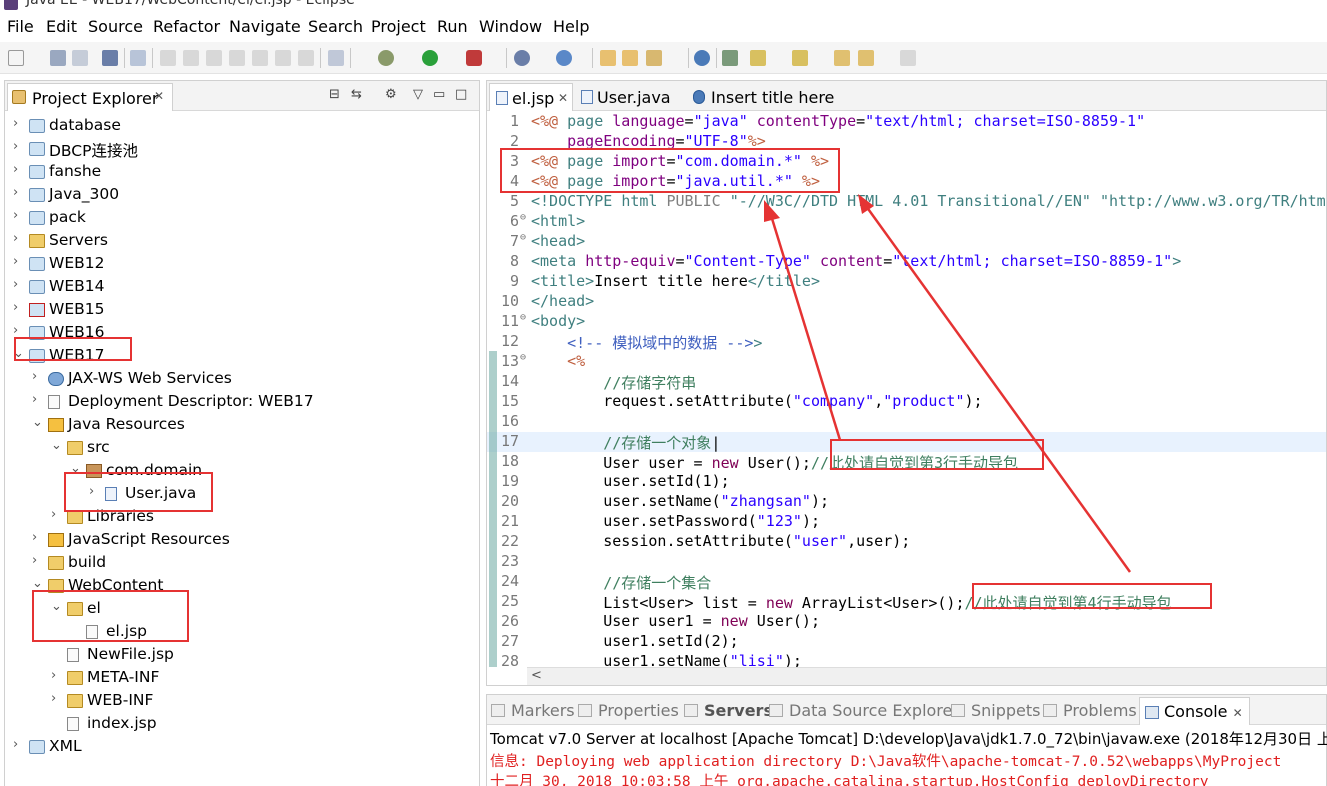 This screenshot has height=786, width=1327. Describe the element at coordinates (805, 326) in the screenshot. I see `arrow-to-line3` at that location.